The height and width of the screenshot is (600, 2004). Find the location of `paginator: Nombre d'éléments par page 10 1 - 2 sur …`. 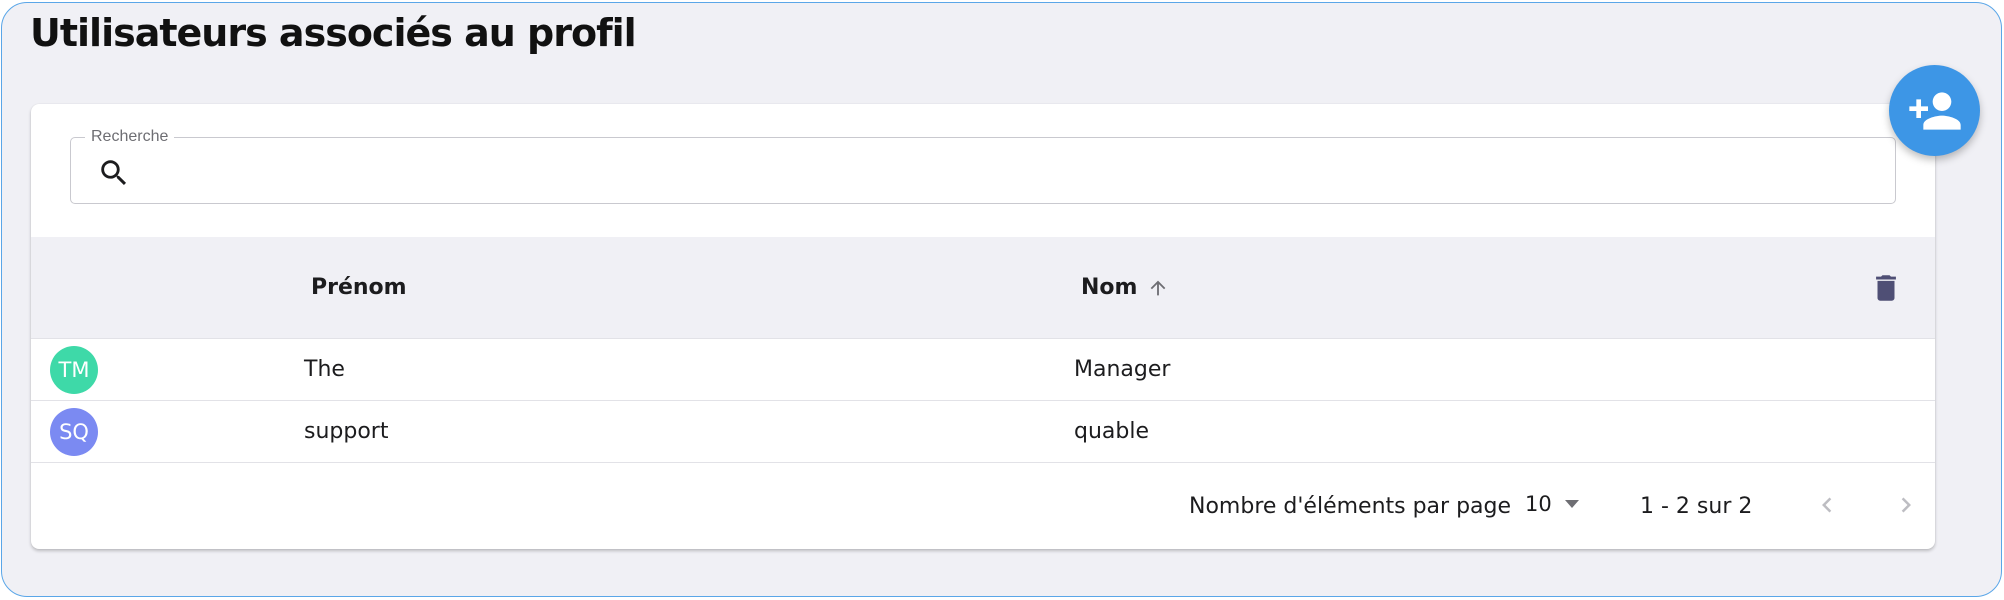

paginator: Nombre d'éléments par page 10 1 - 2 sur … is located at coordinates (983, 506).